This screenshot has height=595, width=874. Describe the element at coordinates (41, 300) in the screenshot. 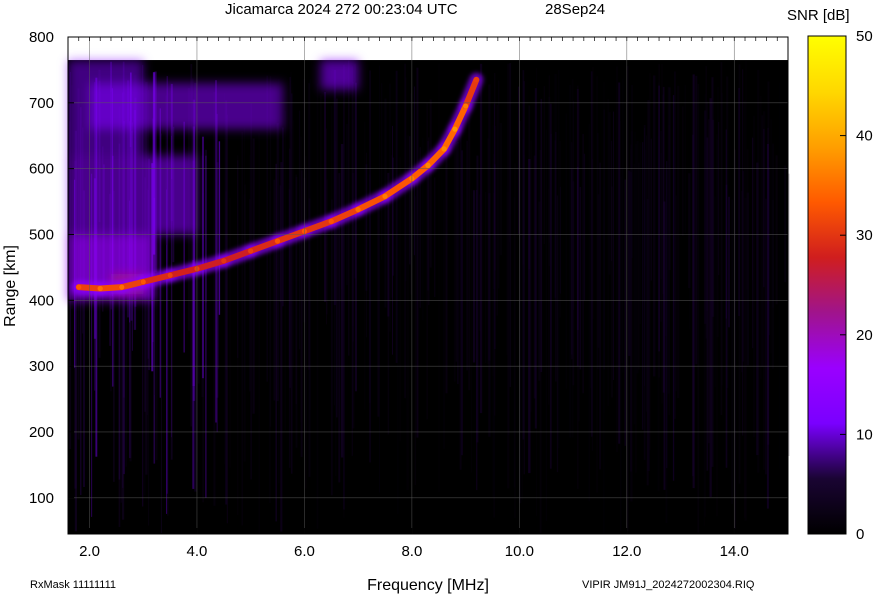

I see `y-tick-label: 400` at that location.